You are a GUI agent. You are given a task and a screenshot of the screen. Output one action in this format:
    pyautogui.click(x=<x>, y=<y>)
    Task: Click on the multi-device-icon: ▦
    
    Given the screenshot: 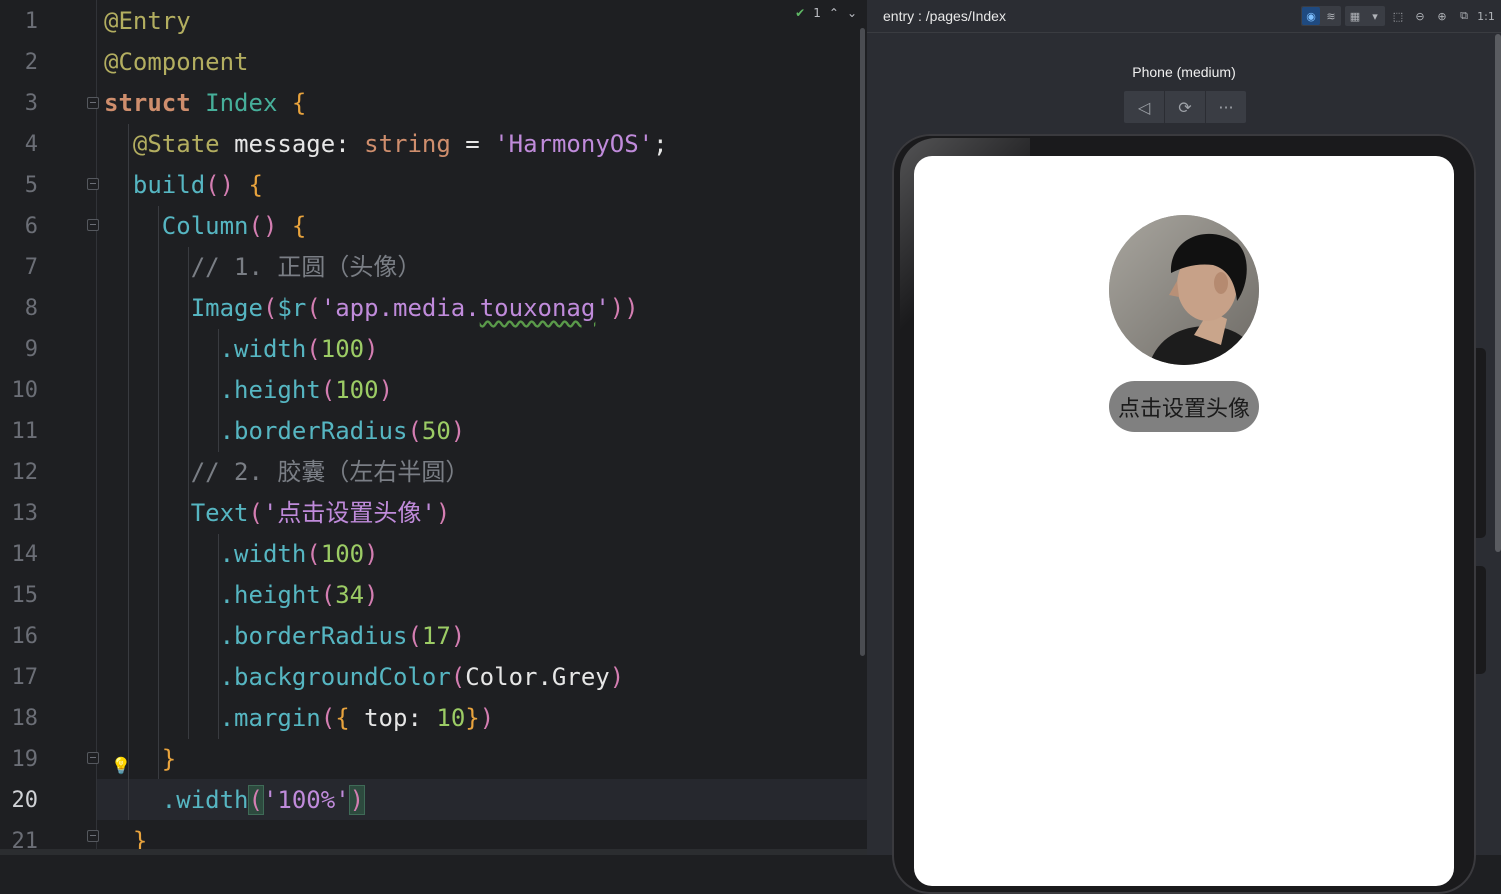 What is the action you would take?
    pyautogui.click(x=1355, y=16)
    